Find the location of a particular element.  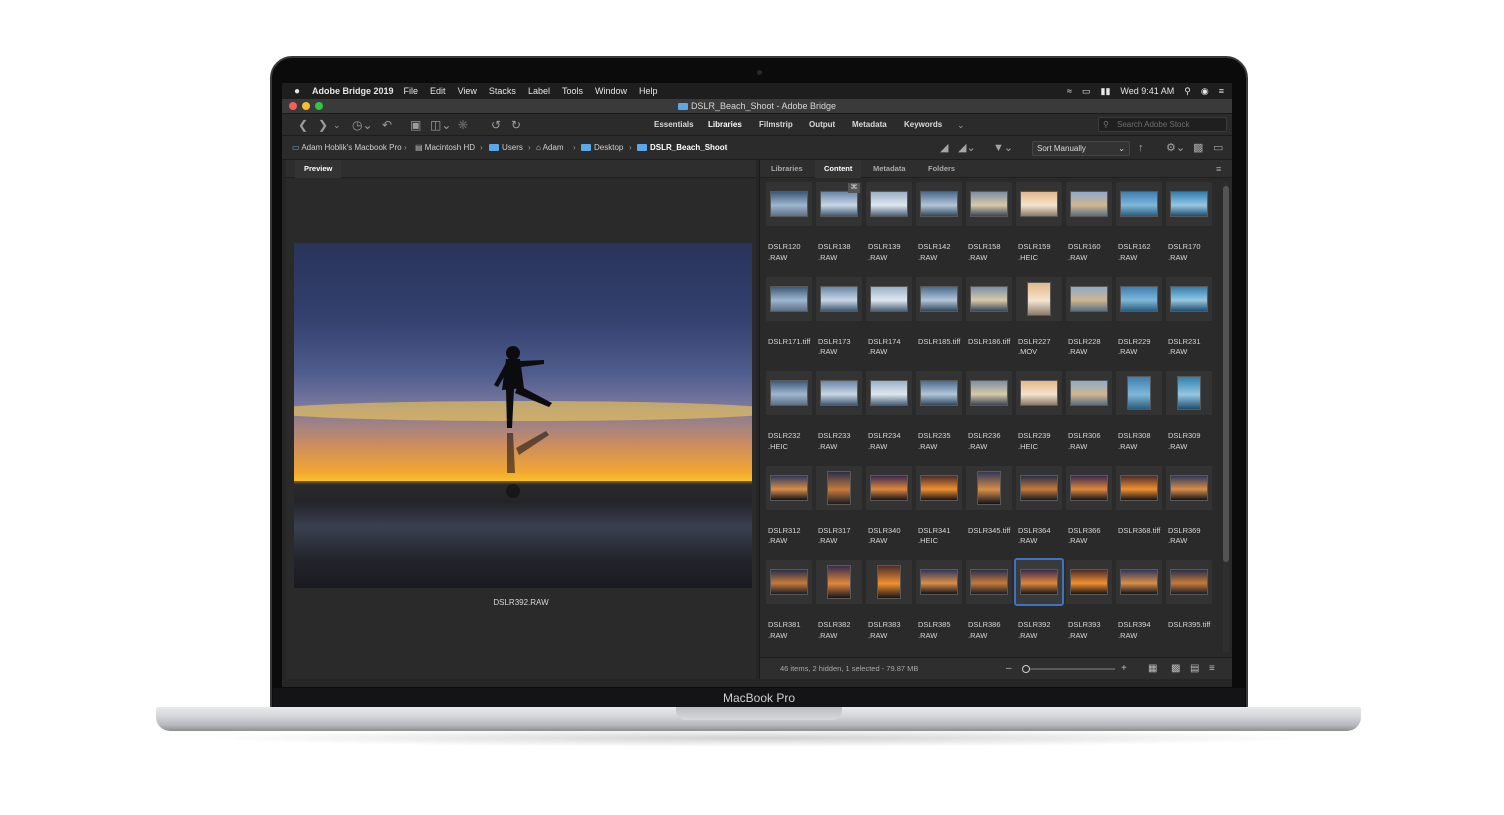

recent-folders-icon: ⚙⌄ is located at coordinates (1175, 148).